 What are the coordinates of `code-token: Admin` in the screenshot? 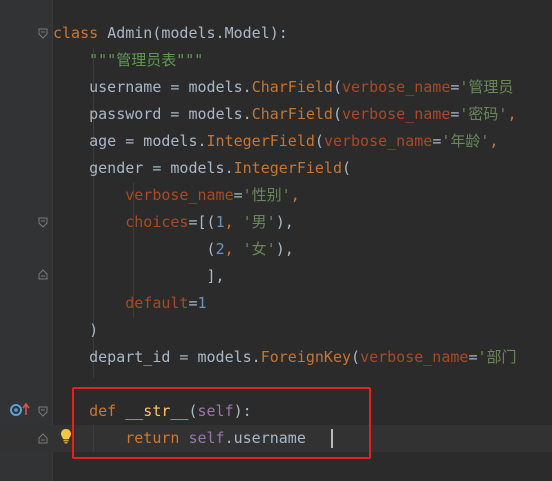 It's located at (130, 33).